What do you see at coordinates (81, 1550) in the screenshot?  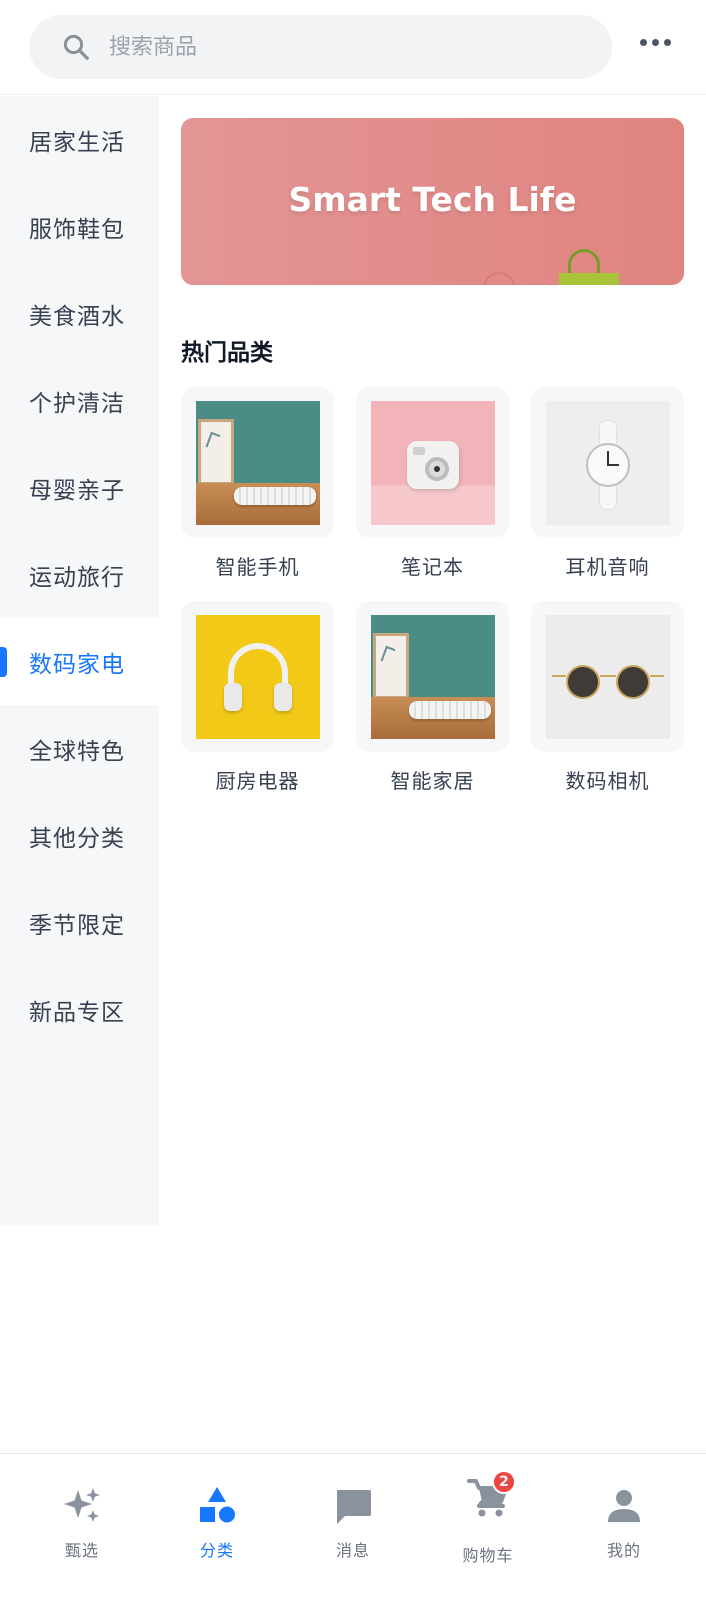 I see `tab-label: 甄选` at bounding box center [81, 1550].